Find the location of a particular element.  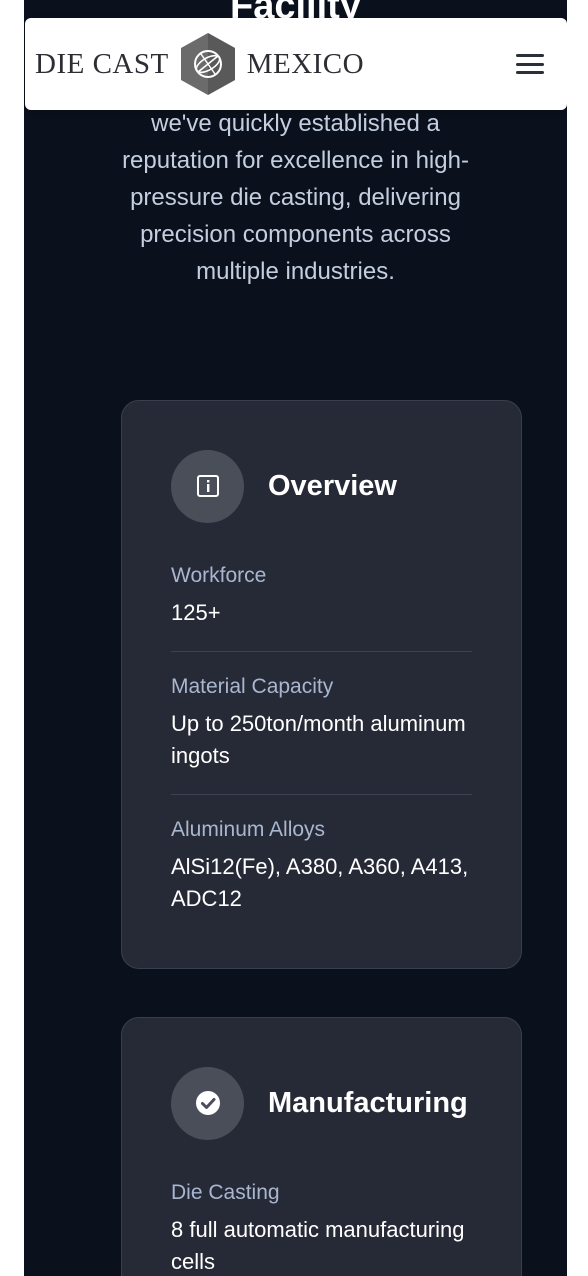

spec-value: Up to 250ton/month aluminum ingots is located at coordinates (318, 739).